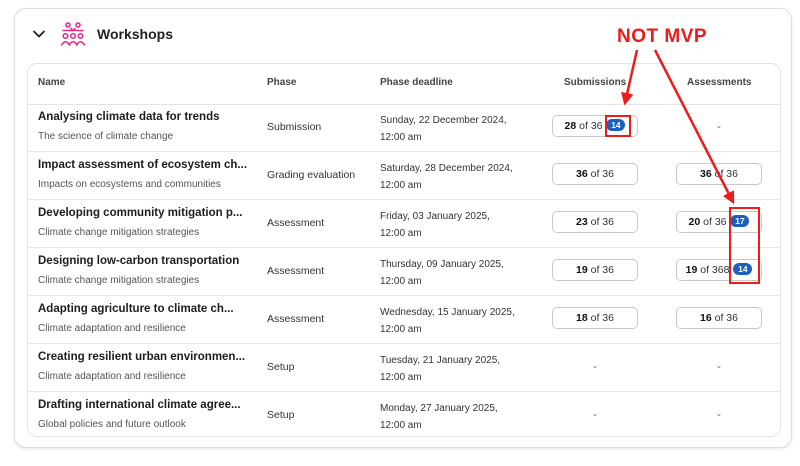 This screenshot has width=800, height=466. I want to click on assessments-count-button: 20 of 36 17, so click(719, 222).